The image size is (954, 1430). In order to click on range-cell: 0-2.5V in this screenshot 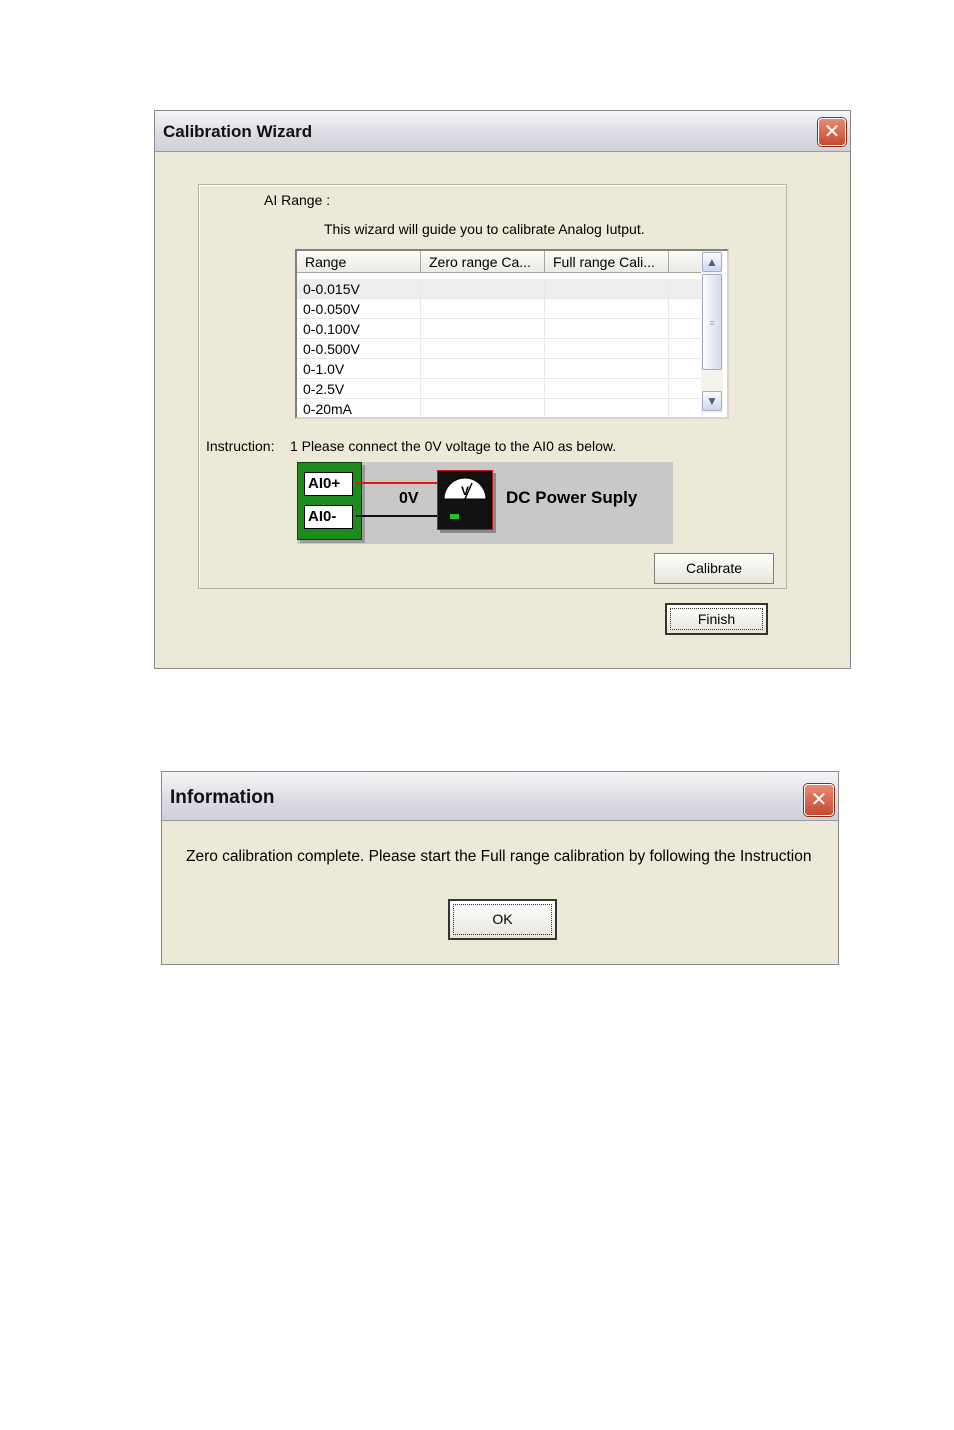, I will do `click(359, 389)`.